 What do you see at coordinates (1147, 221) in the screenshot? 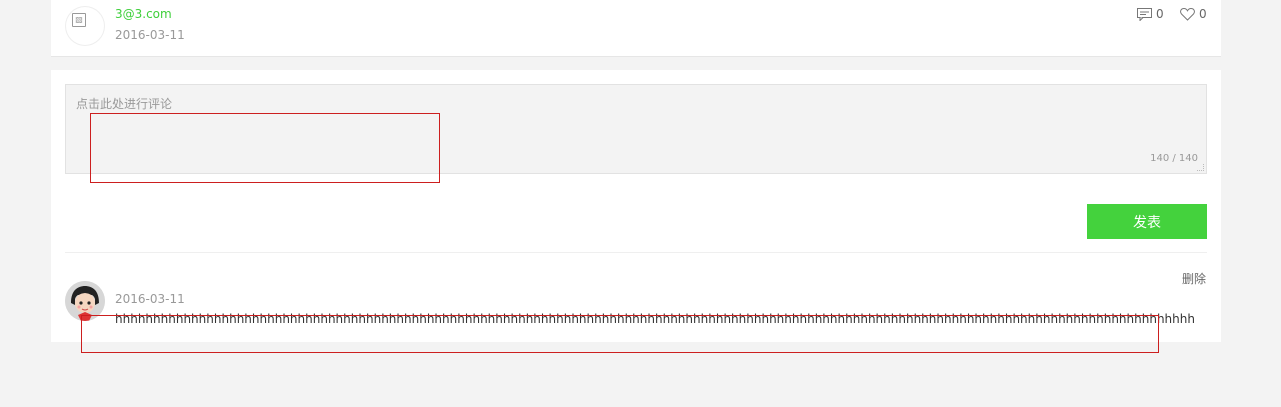
I see `publish-button: 发表` at bounding box center [1147, 221].